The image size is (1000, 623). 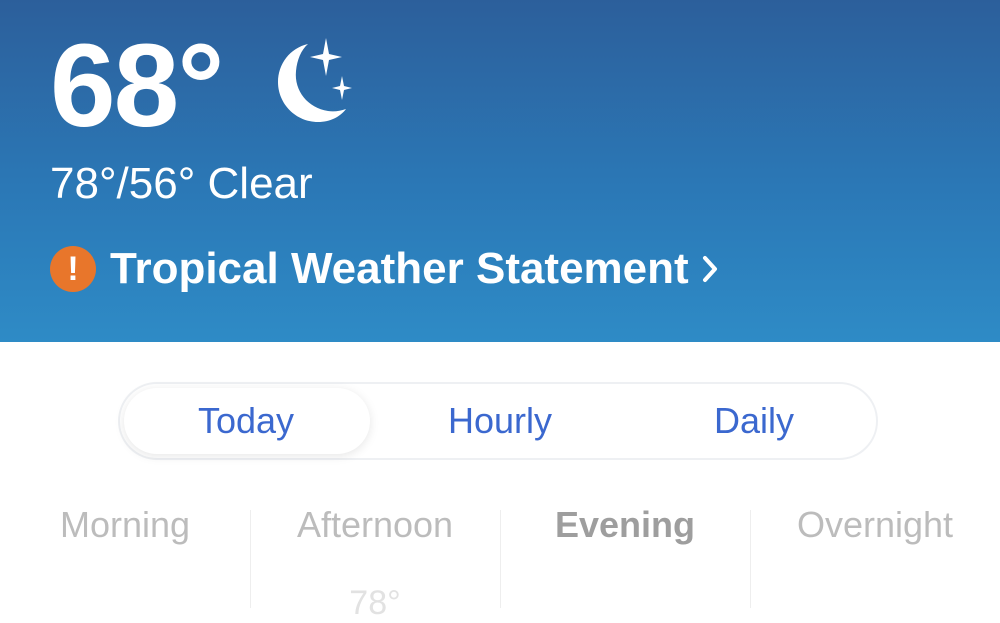 I want to click on current-temp-row: 68°, so click(x=203, y=86).